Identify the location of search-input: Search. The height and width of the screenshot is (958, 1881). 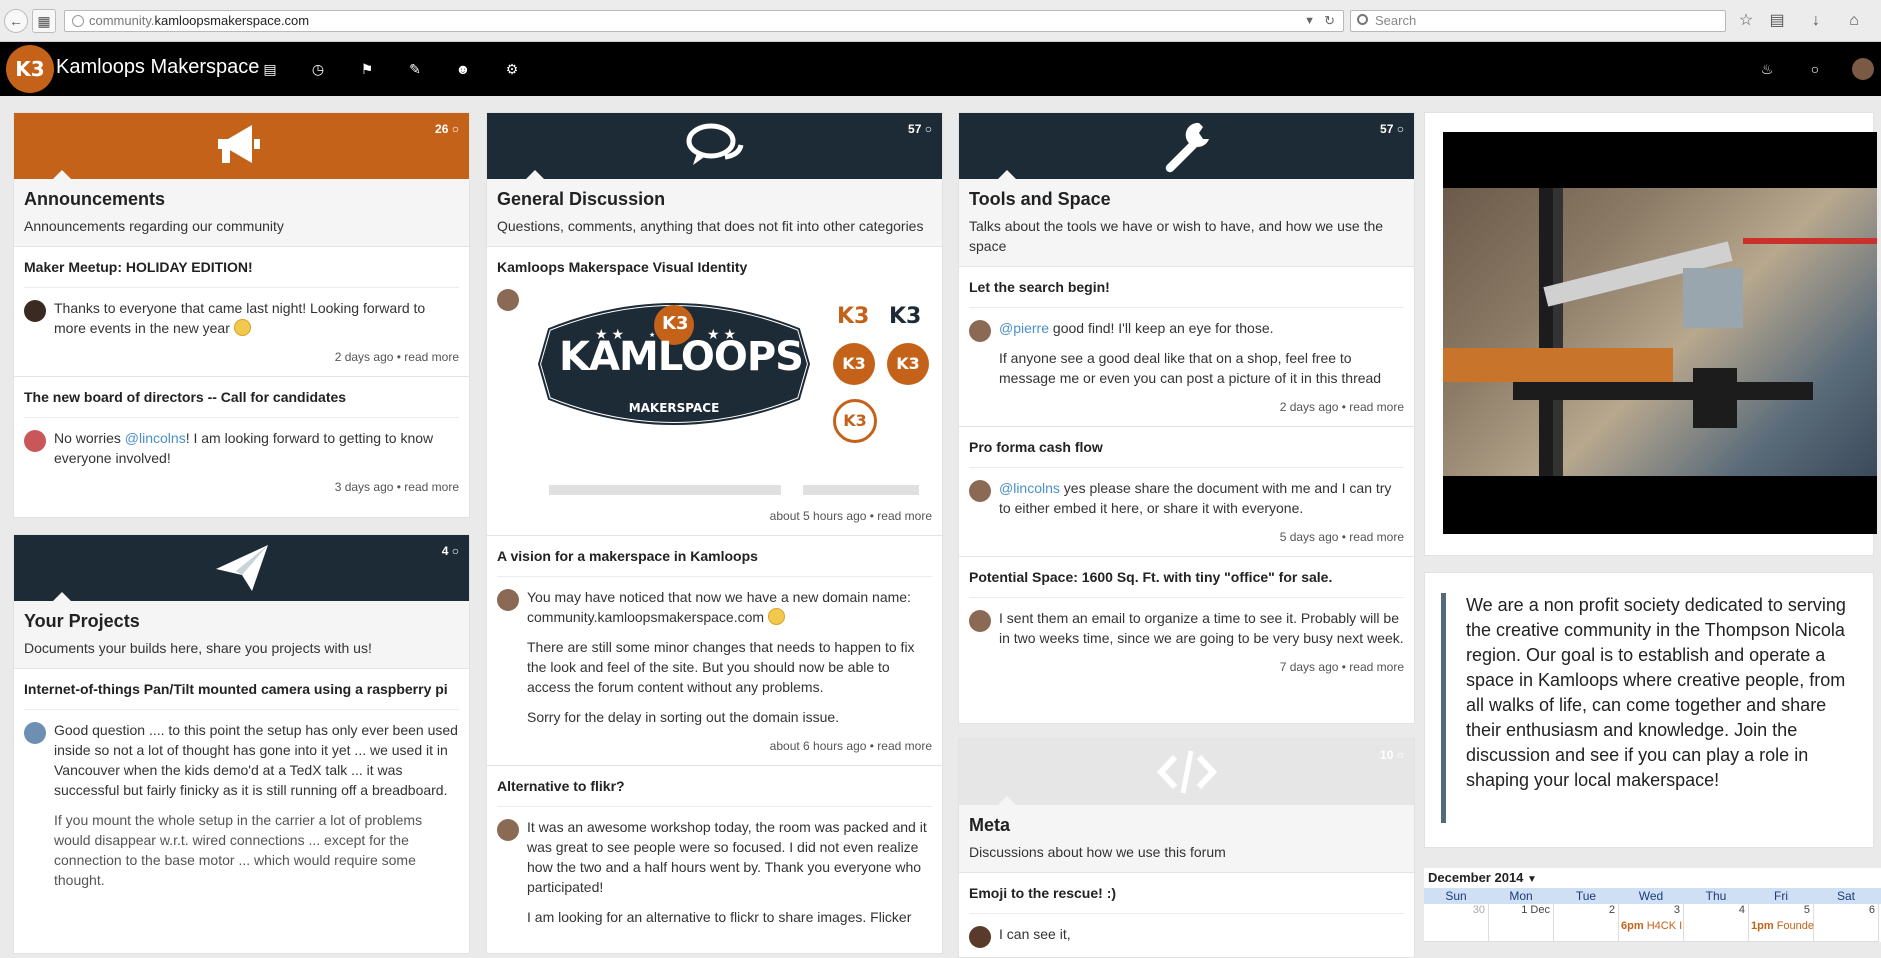
(1538, 21).